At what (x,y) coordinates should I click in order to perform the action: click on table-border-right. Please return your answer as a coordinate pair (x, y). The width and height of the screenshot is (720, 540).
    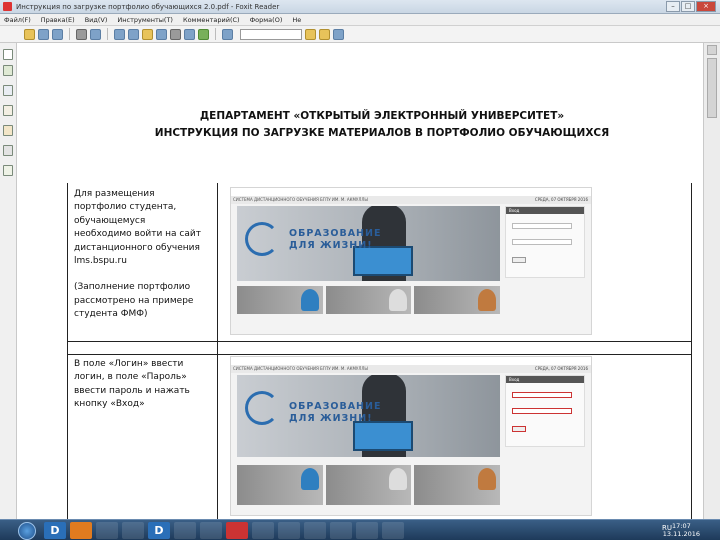
    Looking at the image, I should click on (691, 351).